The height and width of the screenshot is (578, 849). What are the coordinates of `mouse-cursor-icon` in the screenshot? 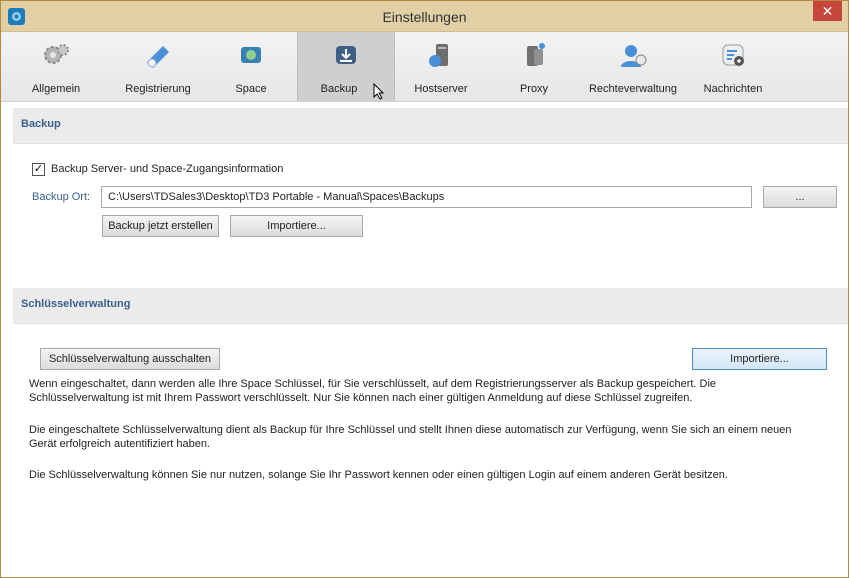 It's located at (379, 91).